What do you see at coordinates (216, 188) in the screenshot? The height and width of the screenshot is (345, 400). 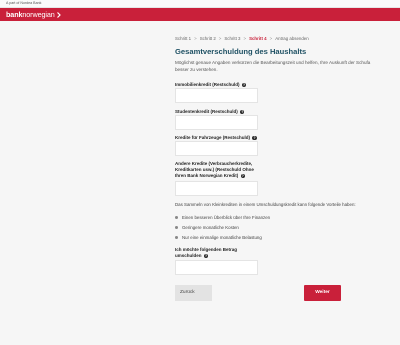 I see `other-loans-input` at bounding box center [216, 188].